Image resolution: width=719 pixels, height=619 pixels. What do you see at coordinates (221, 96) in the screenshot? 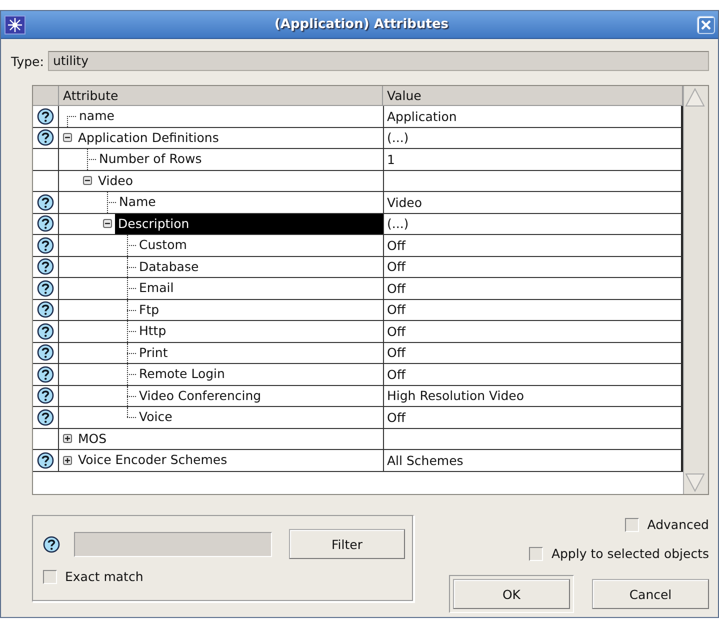
I see `column-header: Attribute` at bounding box center [221, 96].